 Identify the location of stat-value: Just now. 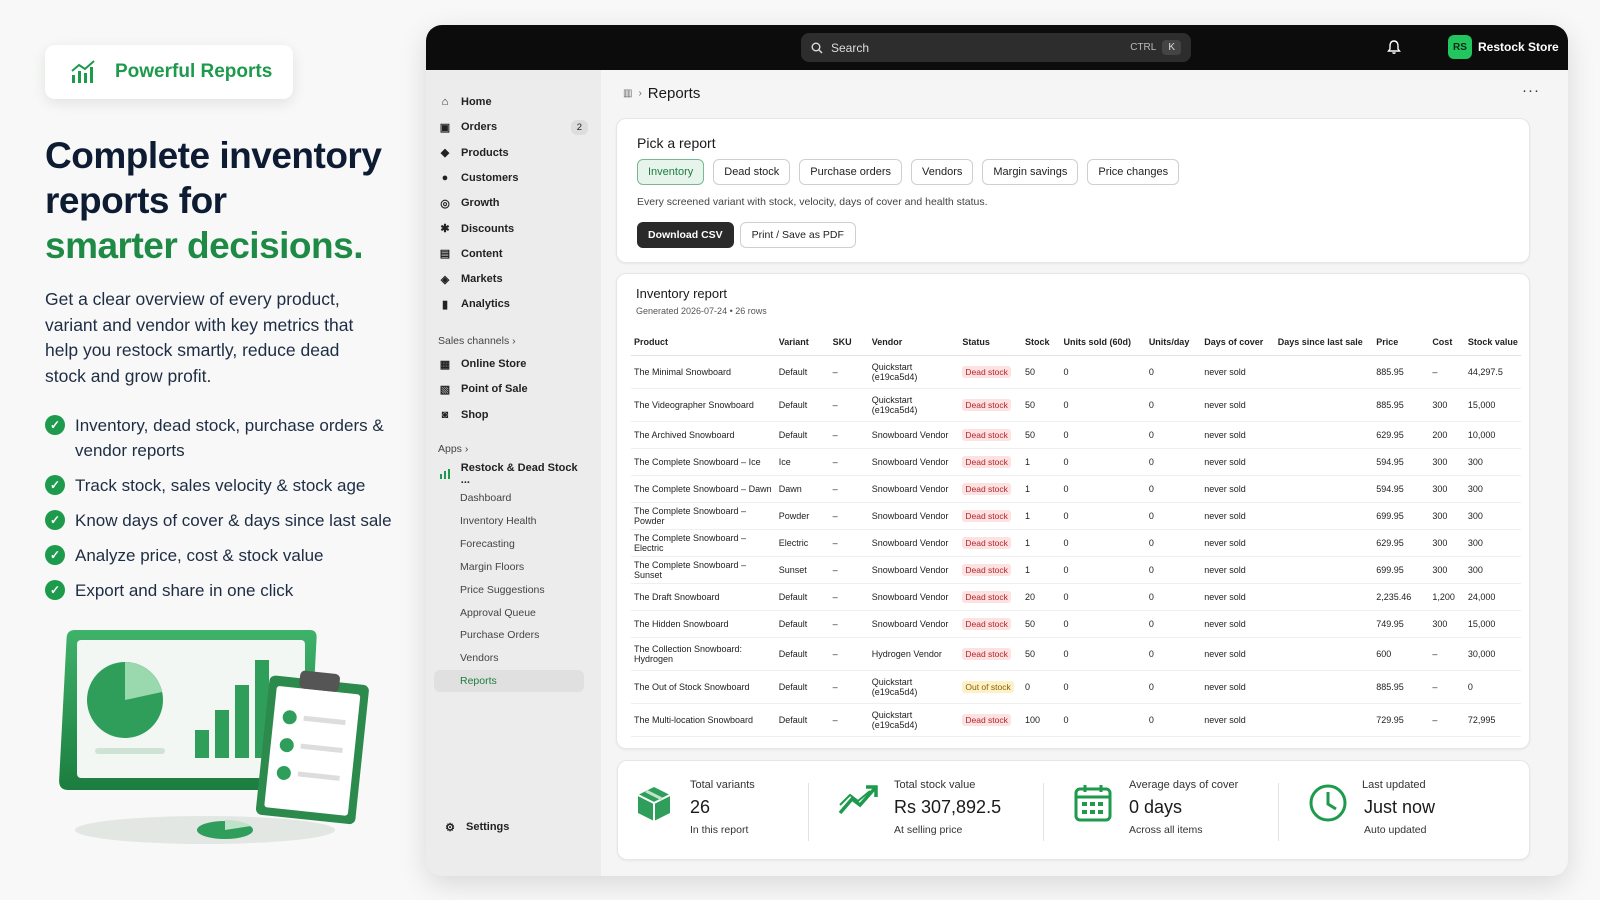
(1400, 807).